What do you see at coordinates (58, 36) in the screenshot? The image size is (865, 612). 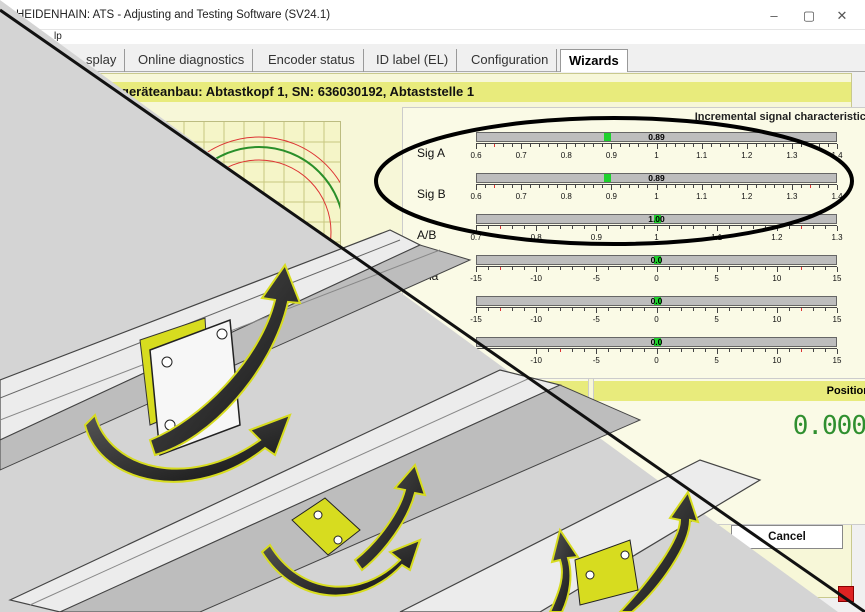 I see `menu-help: lp` at bounding box center [58, 36].